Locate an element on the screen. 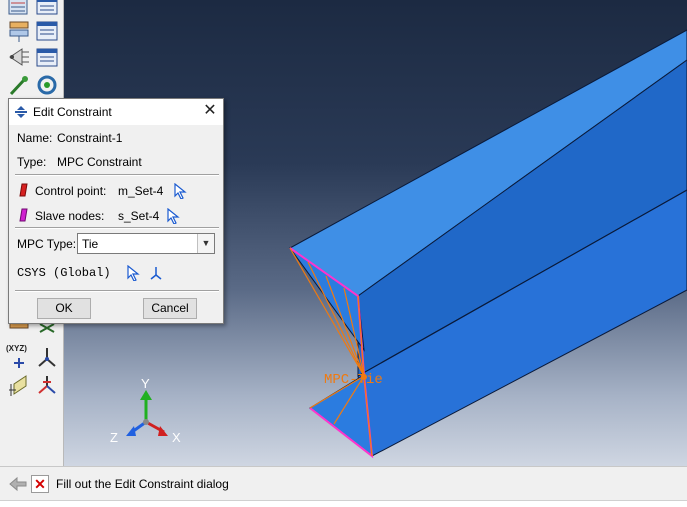  slave-nodes-pick-arrow-icon is located at coordinates (173, 216).